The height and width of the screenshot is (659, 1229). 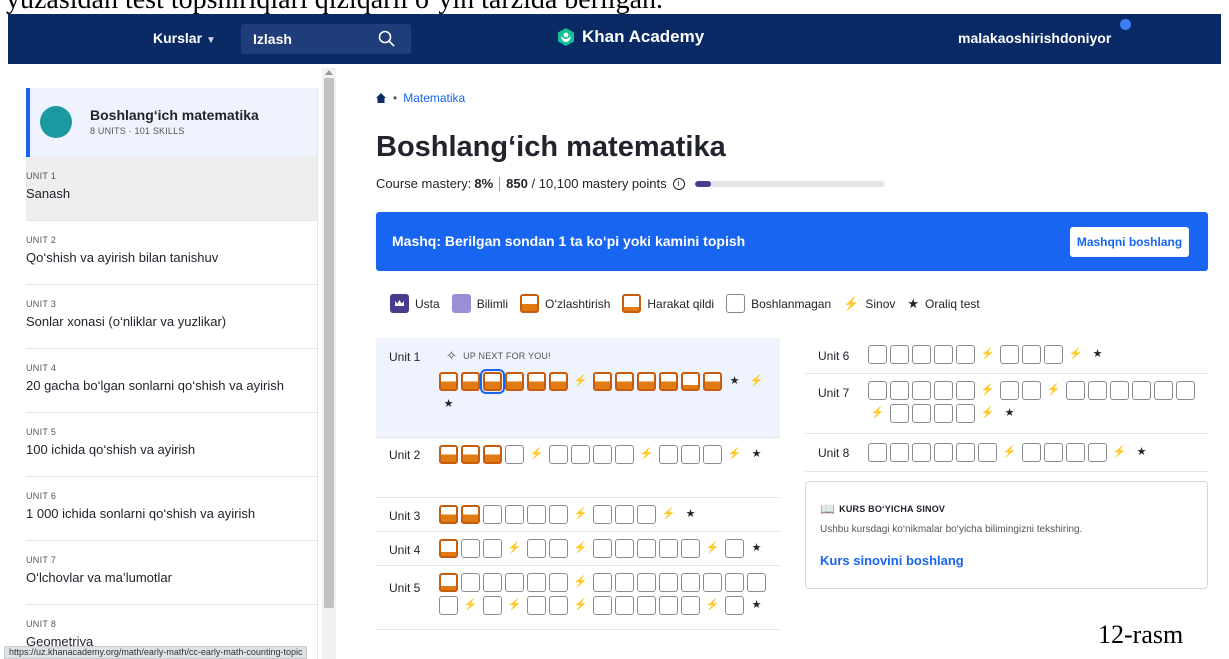 I want to click on sidebar-scrollbar, so click(x=329, y=363).